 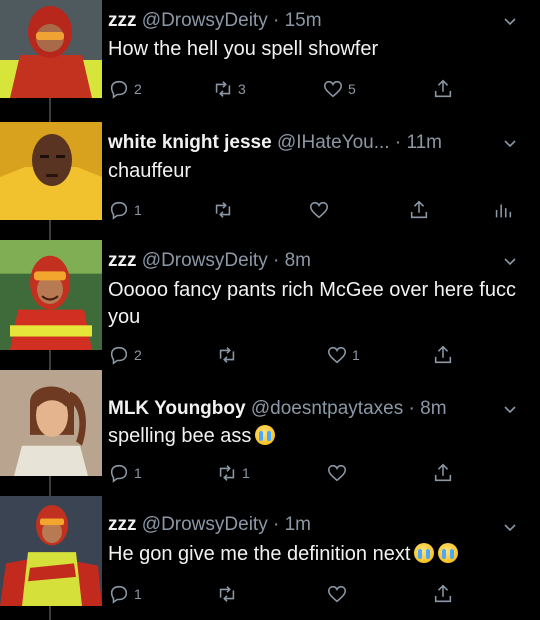 I want to click on retweet-count: 1, so click(x=246, y=473).